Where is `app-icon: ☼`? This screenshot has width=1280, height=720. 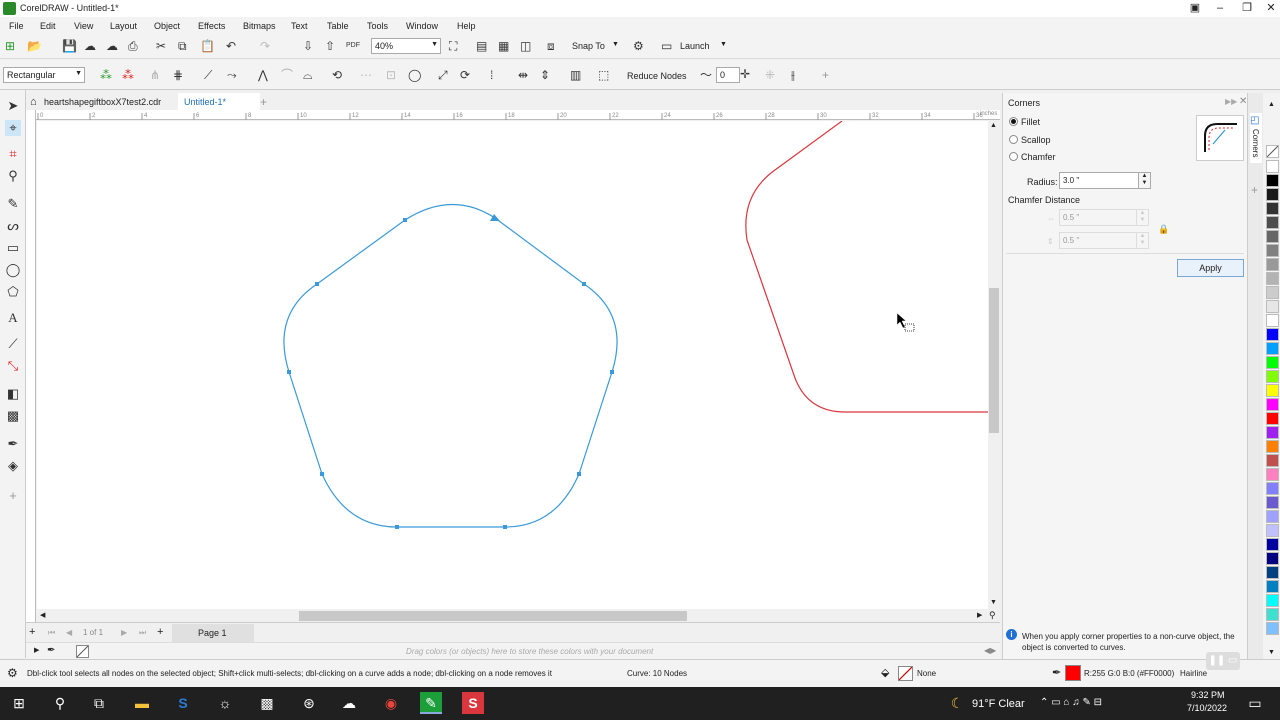 app-icon: ☼ is located at coordinates (225, 703).